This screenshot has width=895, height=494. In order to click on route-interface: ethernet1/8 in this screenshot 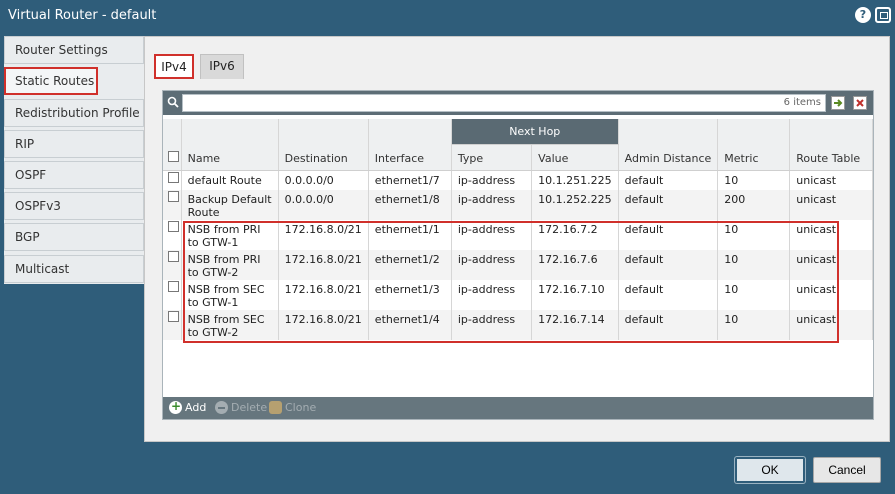, I will do `click(410, 205)`.